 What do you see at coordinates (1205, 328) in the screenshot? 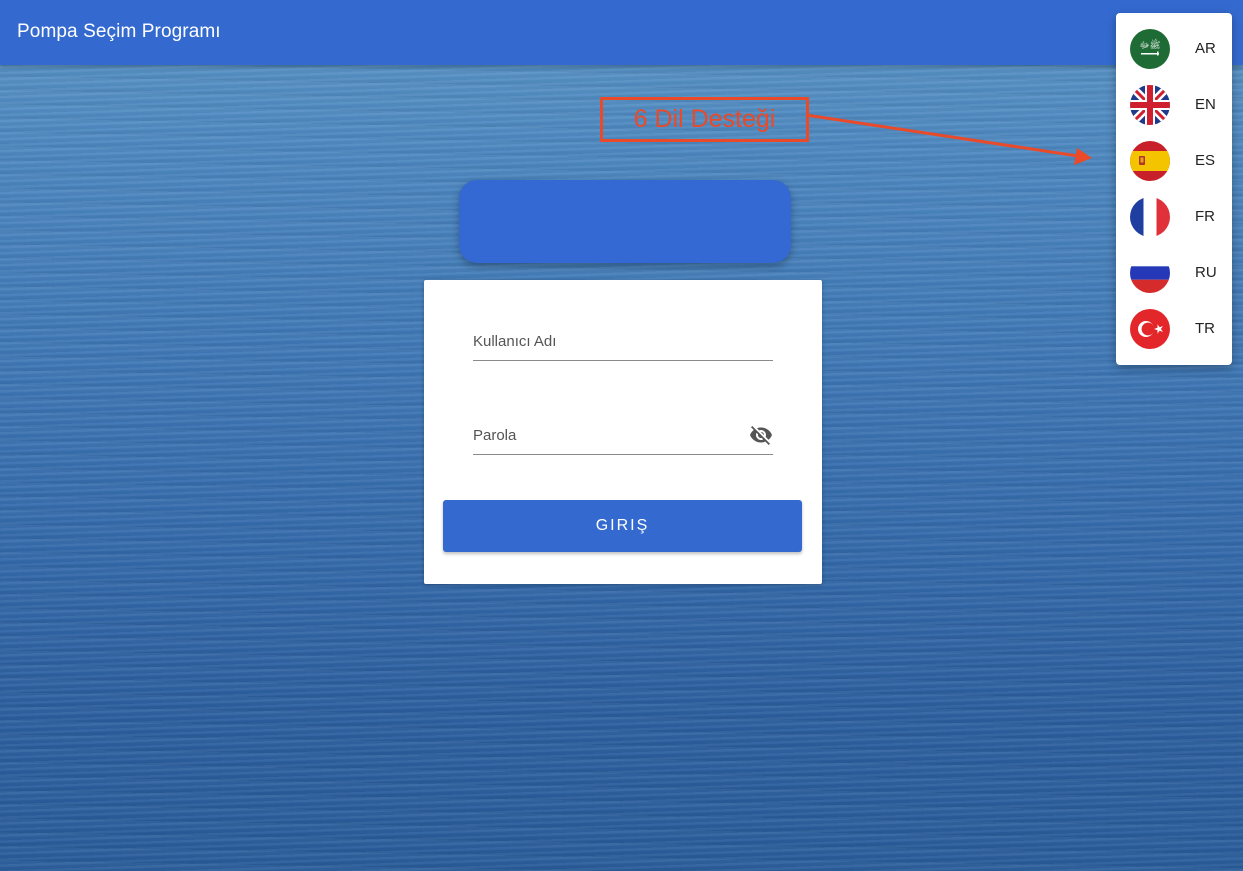
I see `language-code: TR` at bounding box center [1205, 328].